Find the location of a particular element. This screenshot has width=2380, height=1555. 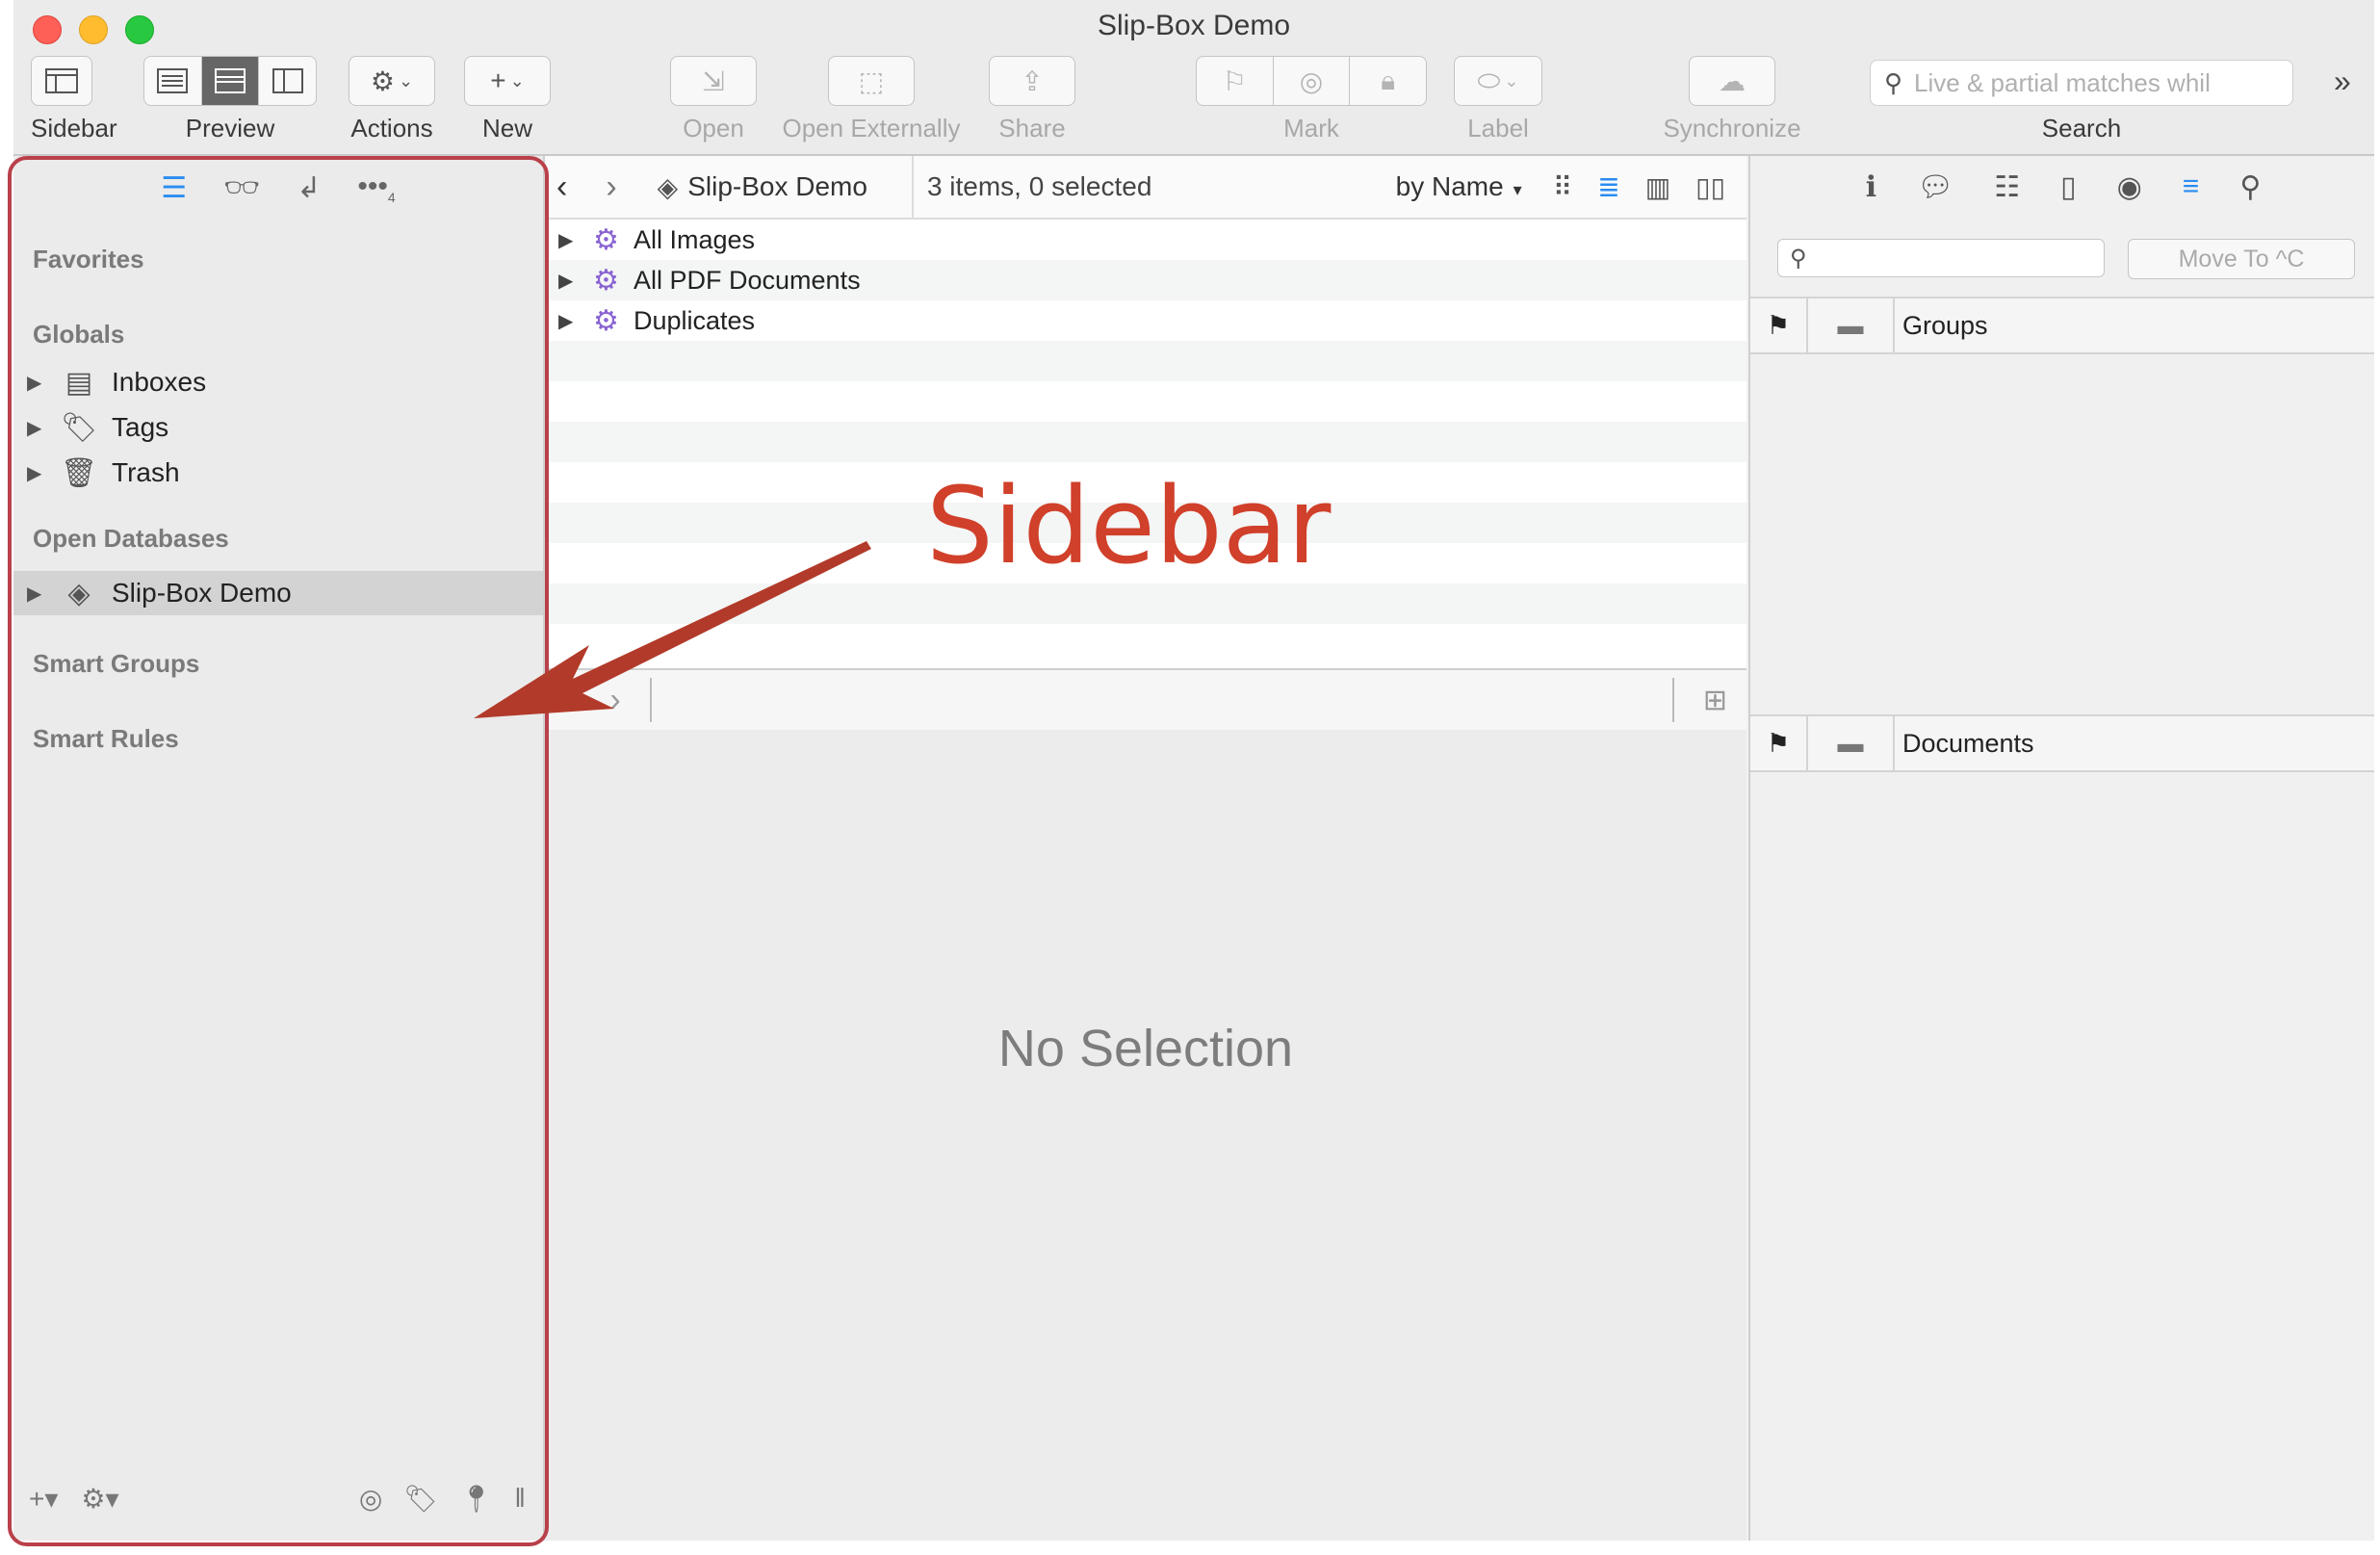

sidebar-icon is located at coordinates (62, 80).